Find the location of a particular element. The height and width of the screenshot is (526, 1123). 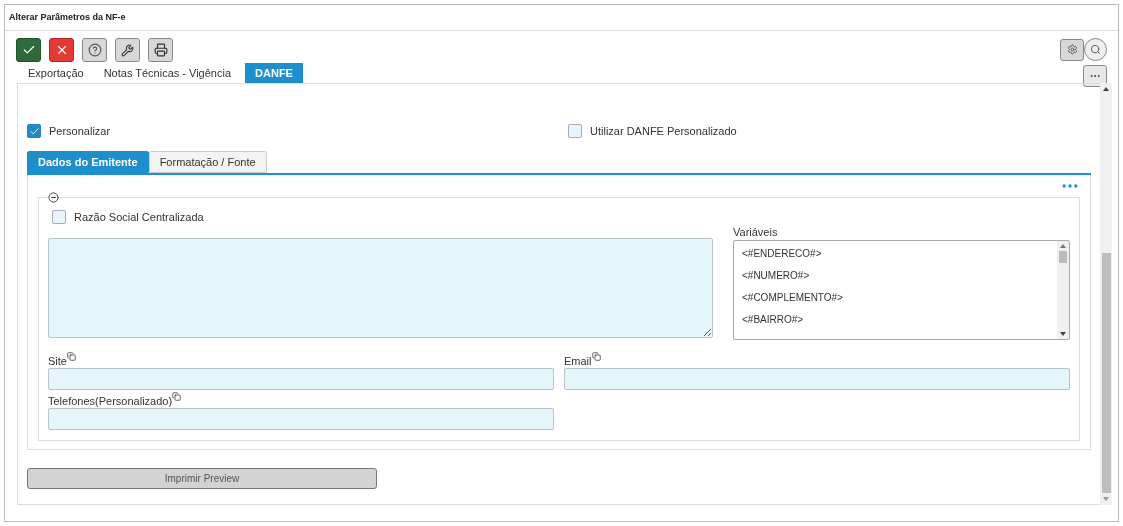

scroll-down-icon is located at coordinates (1063, 333).